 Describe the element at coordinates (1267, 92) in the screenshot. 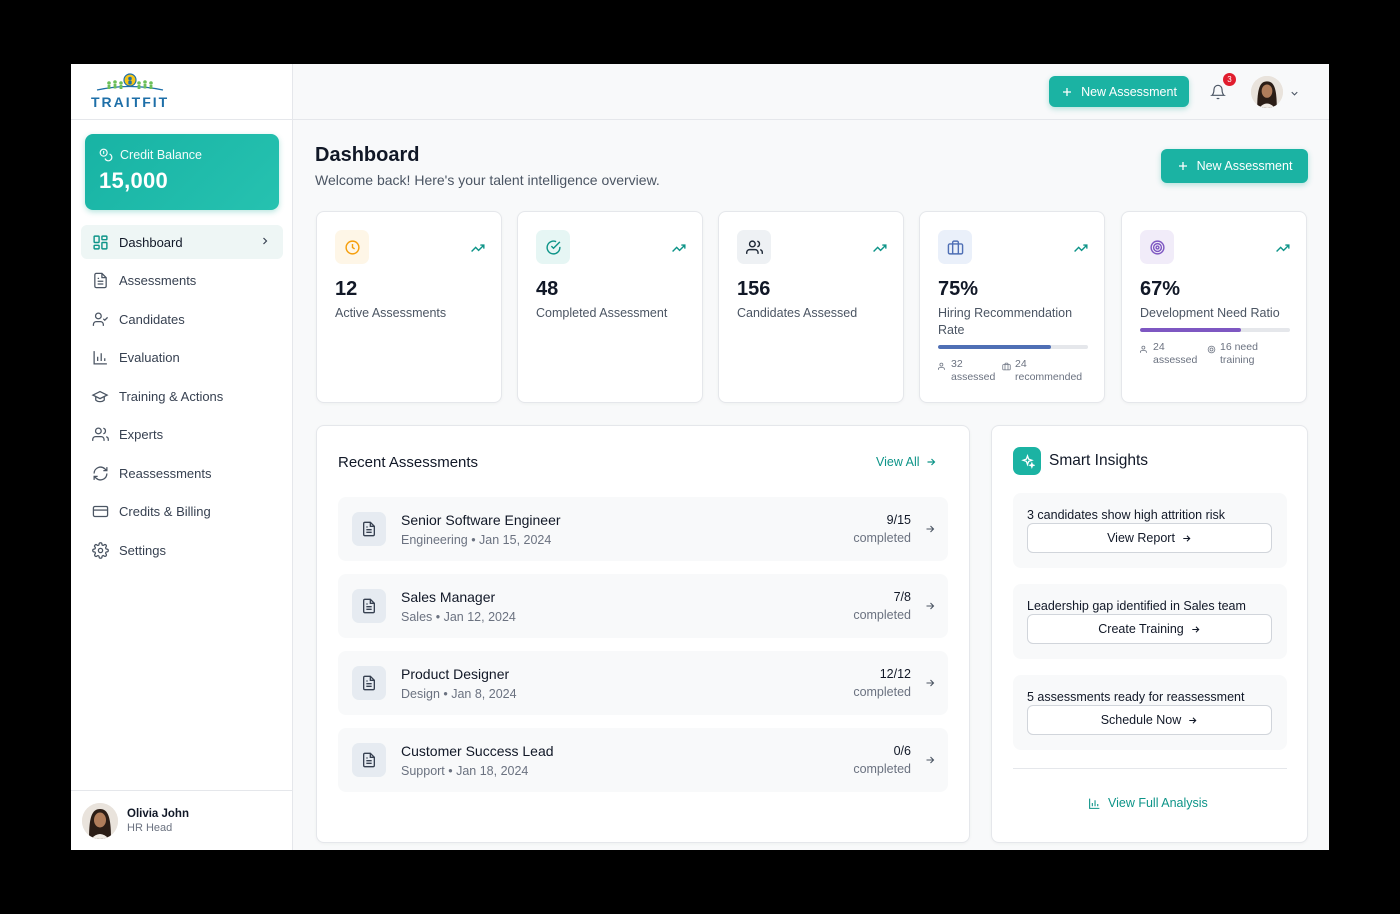

I see `topbar-avatar` at that location.